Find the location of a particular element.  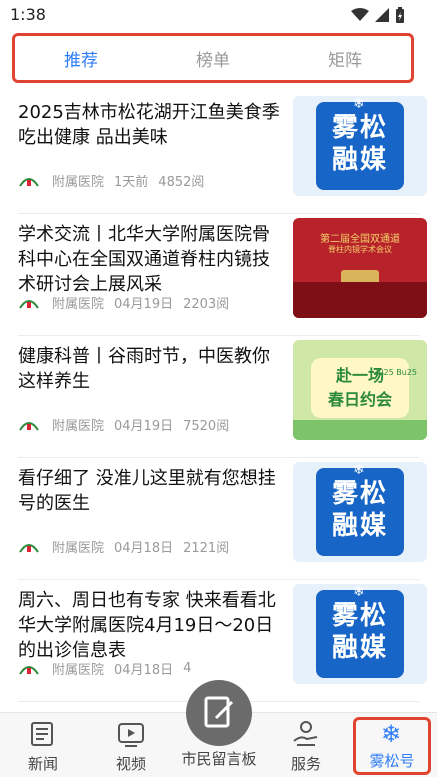

item-meta: 附属医院 04月19日 2203阅 is located at coordinates (128, 302).